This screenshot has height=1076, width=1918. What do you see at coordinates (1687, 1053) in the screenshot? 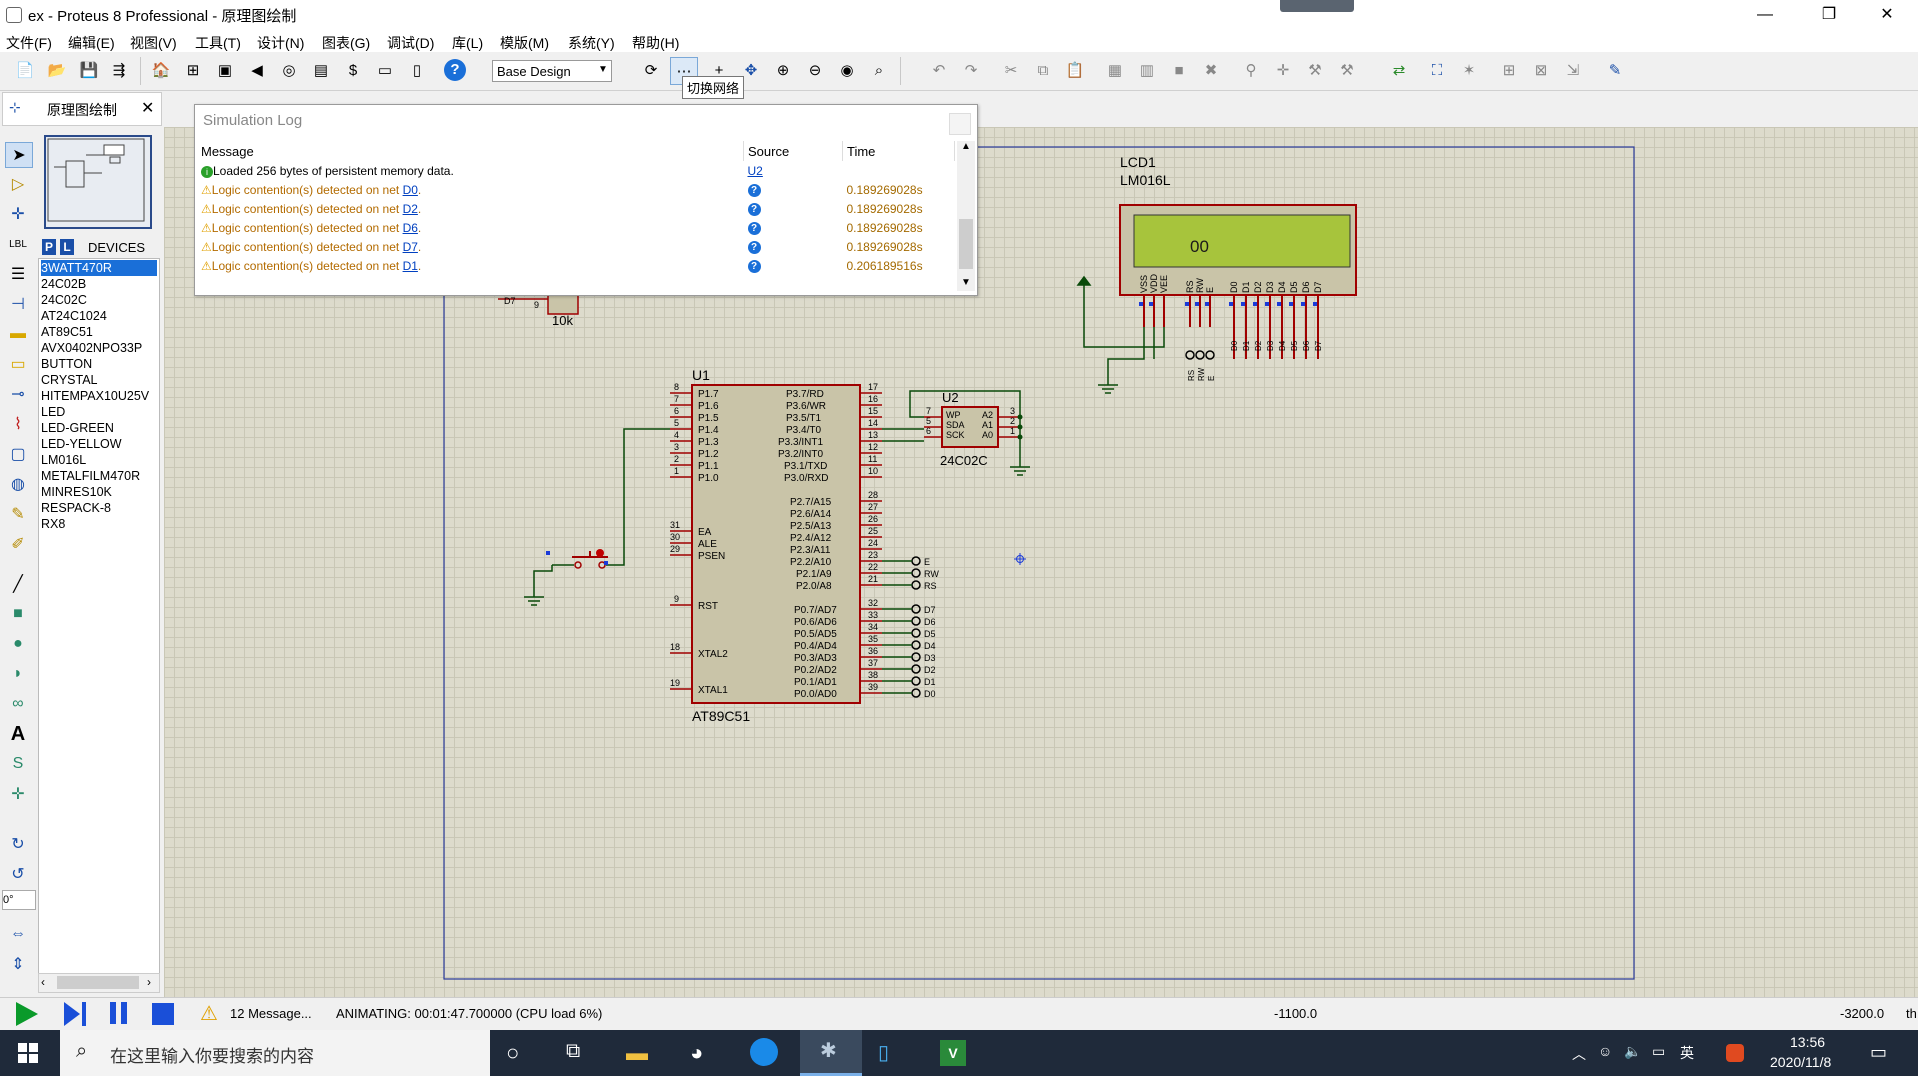
I see `ime-indicator: 英` at bounding box center [1687, 1053].